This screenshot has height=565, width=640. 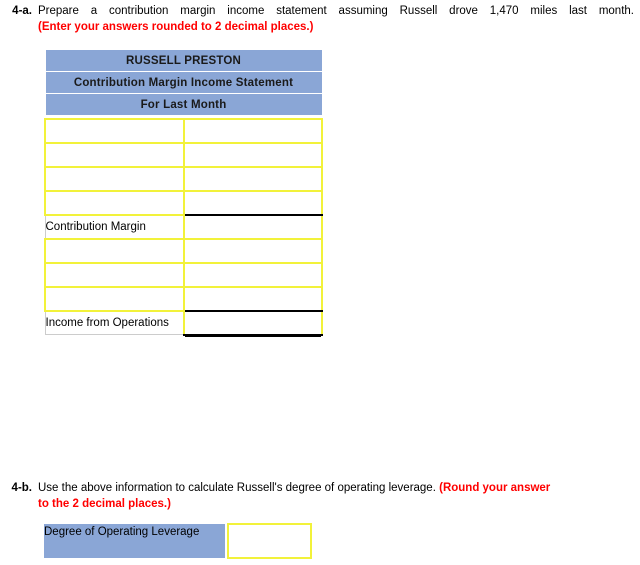 I want to click on question-4b-number: 4-b., so click(x=21, y=488).